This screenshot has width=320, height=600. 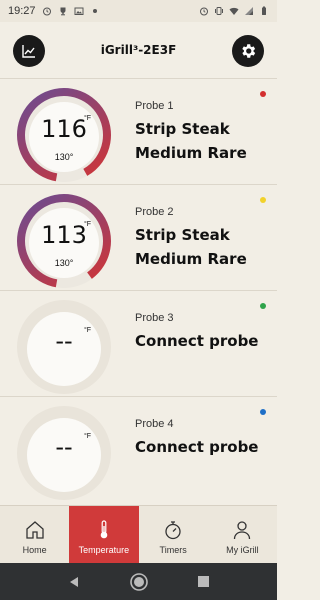 I want to click on nav-item-label: Timers, so click(x=173, y=550).